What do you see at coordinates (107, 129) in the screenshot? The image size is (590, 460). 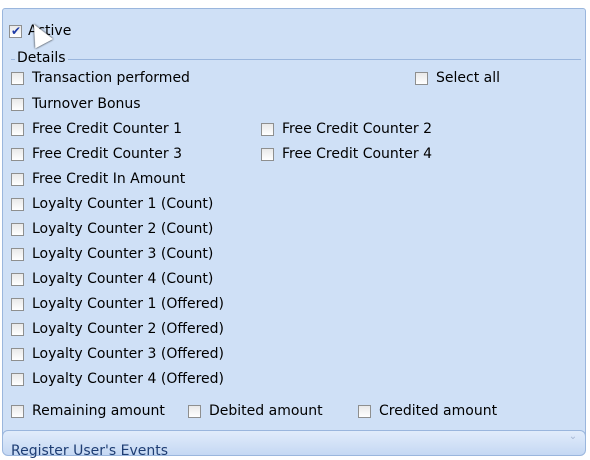 I see `checkbox-label: Free Credit Counter 1` at bounding box center [107, 129].